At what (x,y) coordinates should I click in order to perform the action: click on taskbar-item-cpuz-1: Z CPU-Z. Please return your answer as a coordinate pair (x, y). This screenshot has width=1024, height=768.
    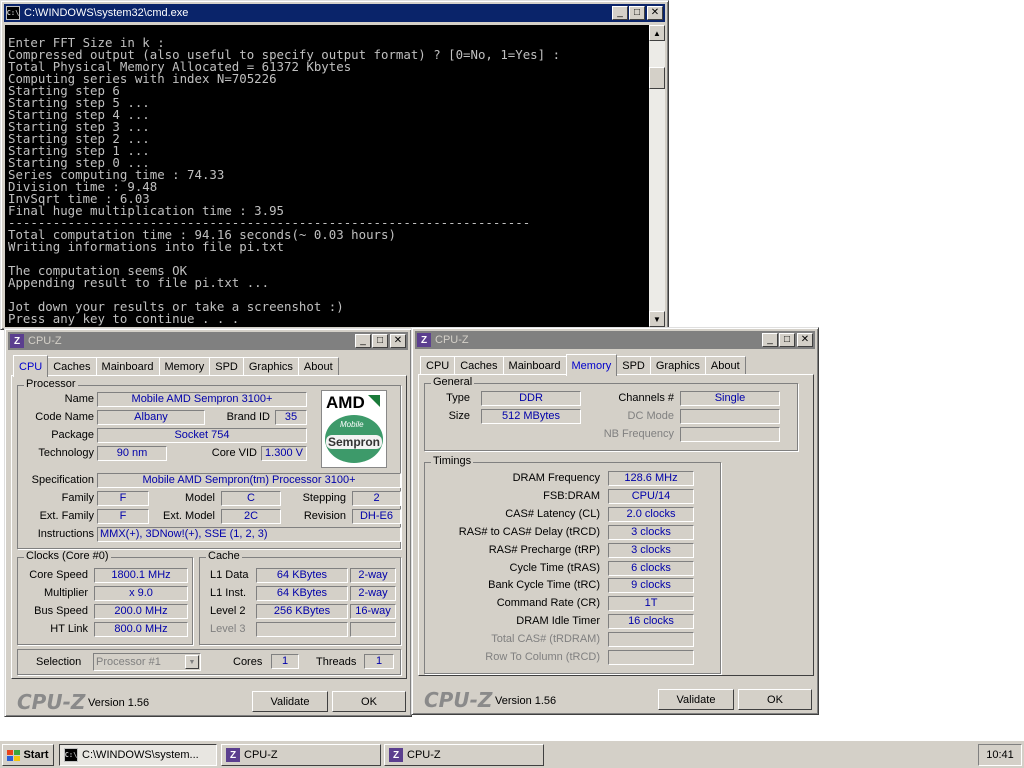
    Looking at the image, I should click on (301, 755).